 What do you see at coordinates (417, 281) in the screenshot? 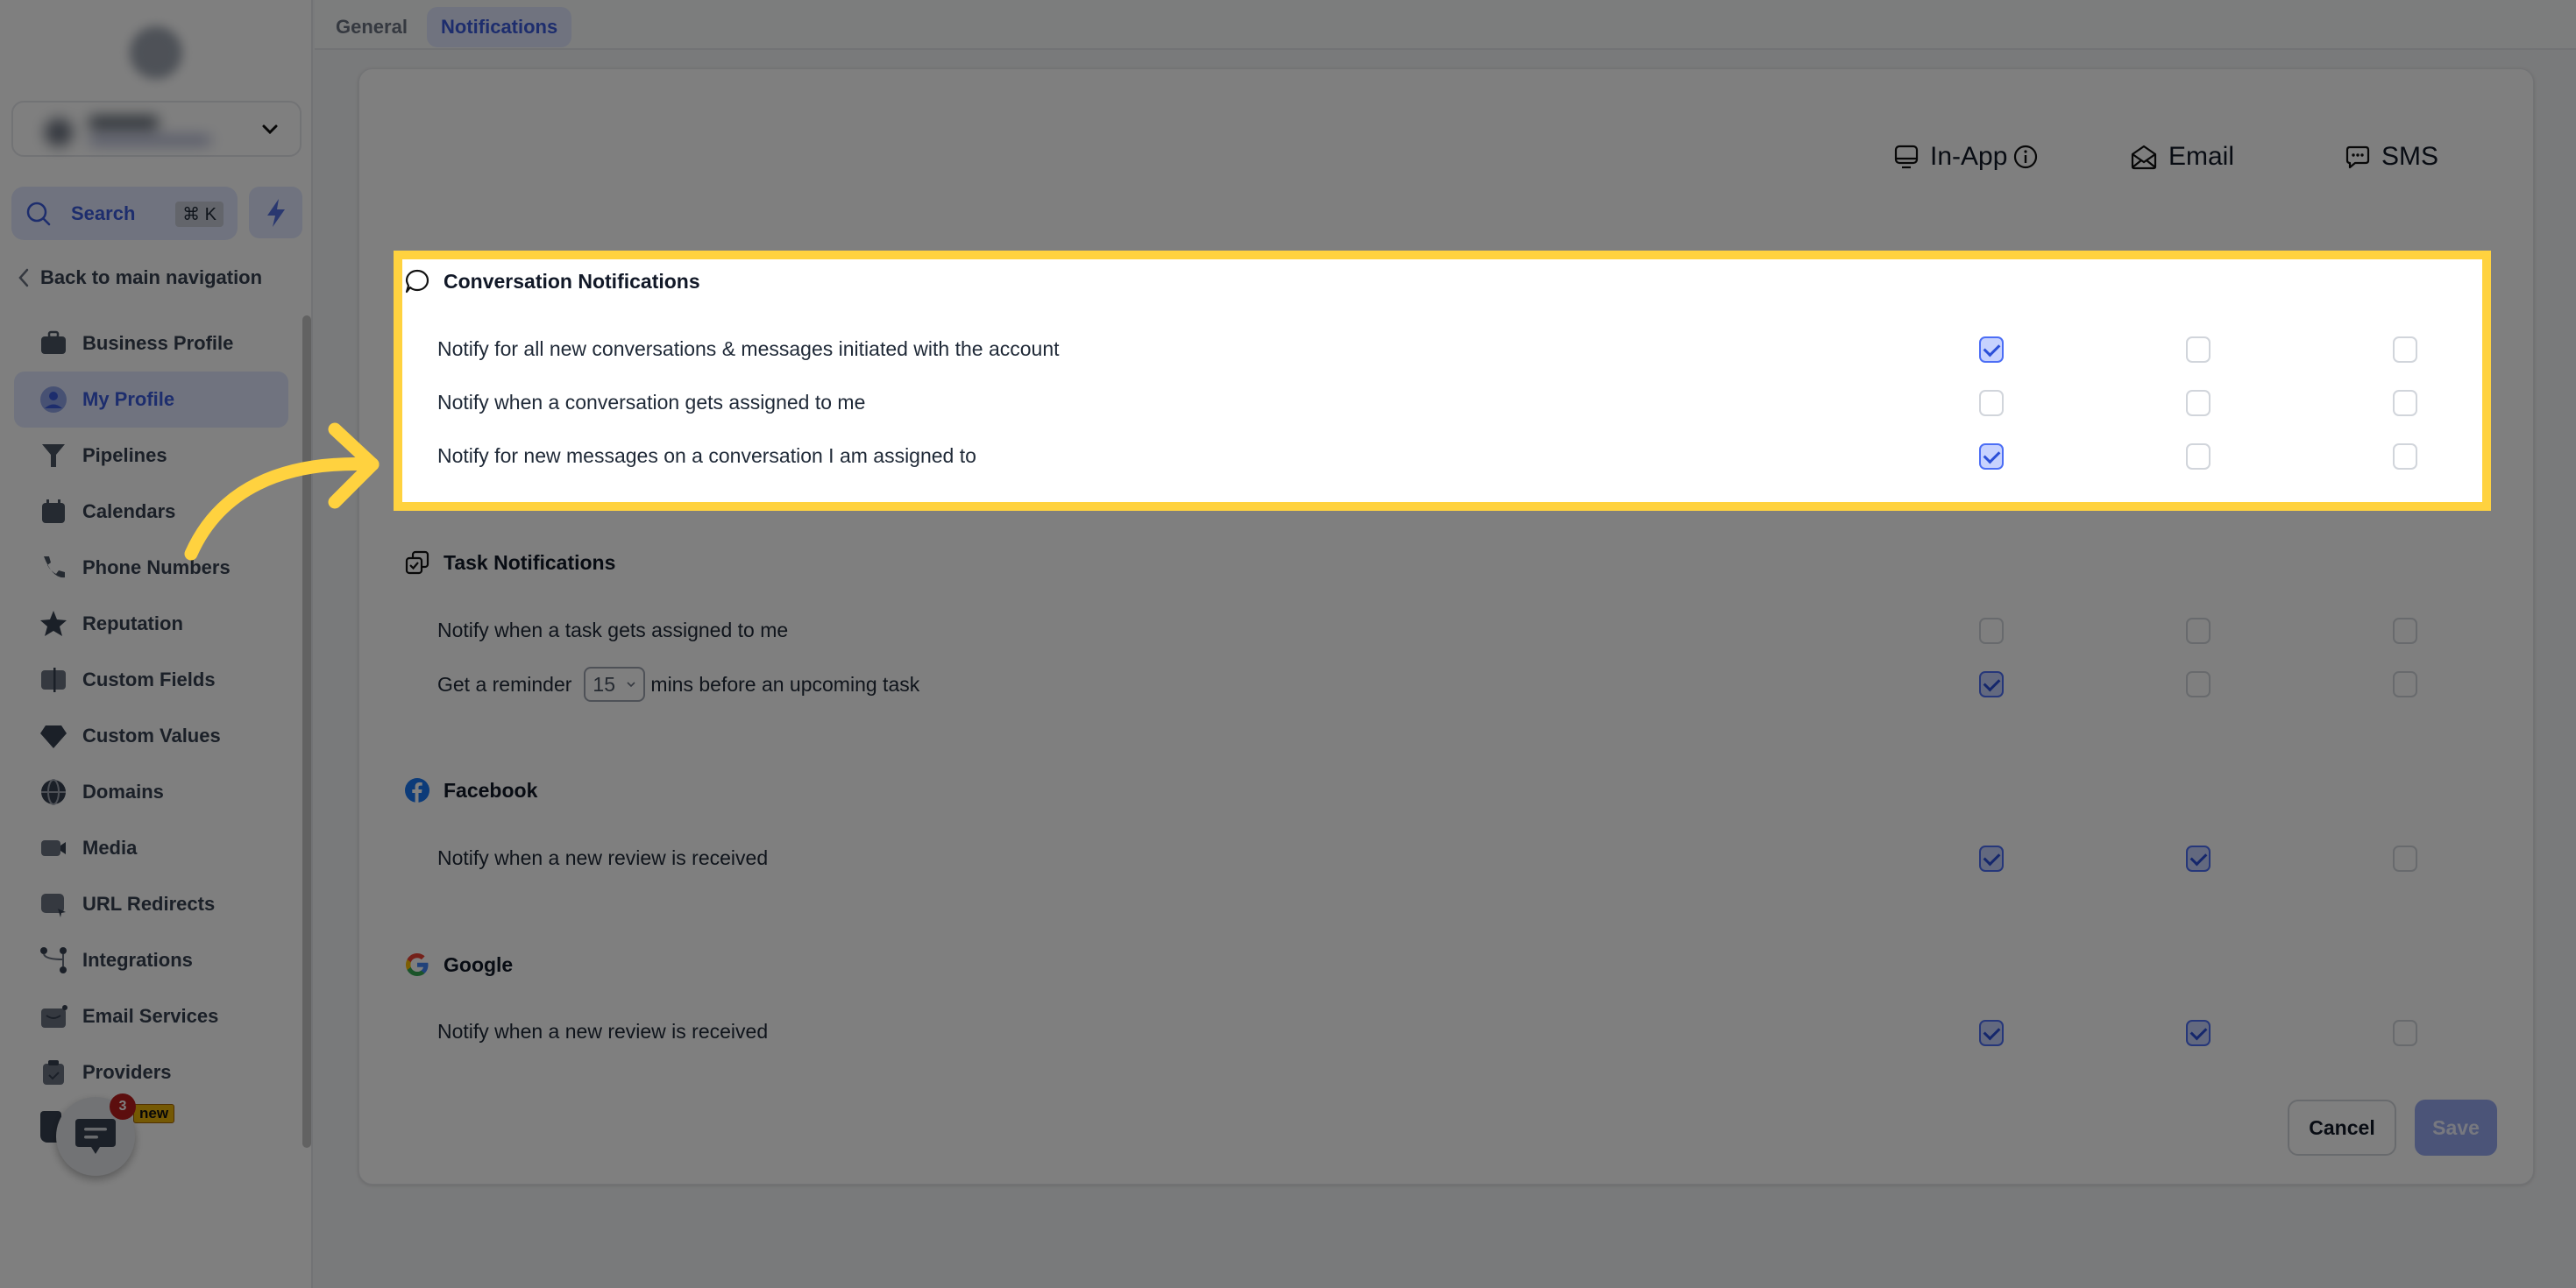
I see `chat-bubble-icon` at bounding box center [417, 281].